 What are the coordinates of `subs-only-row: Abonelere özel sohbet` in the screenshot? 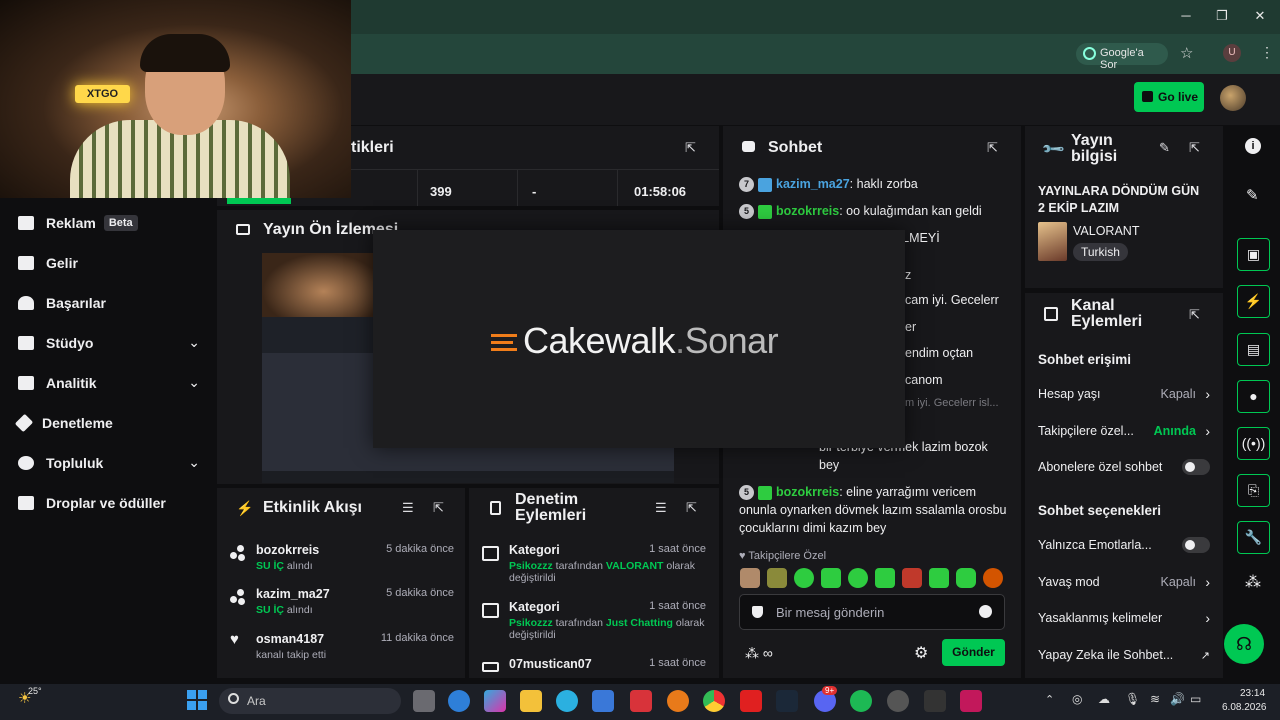 It's located at (1124, 467).